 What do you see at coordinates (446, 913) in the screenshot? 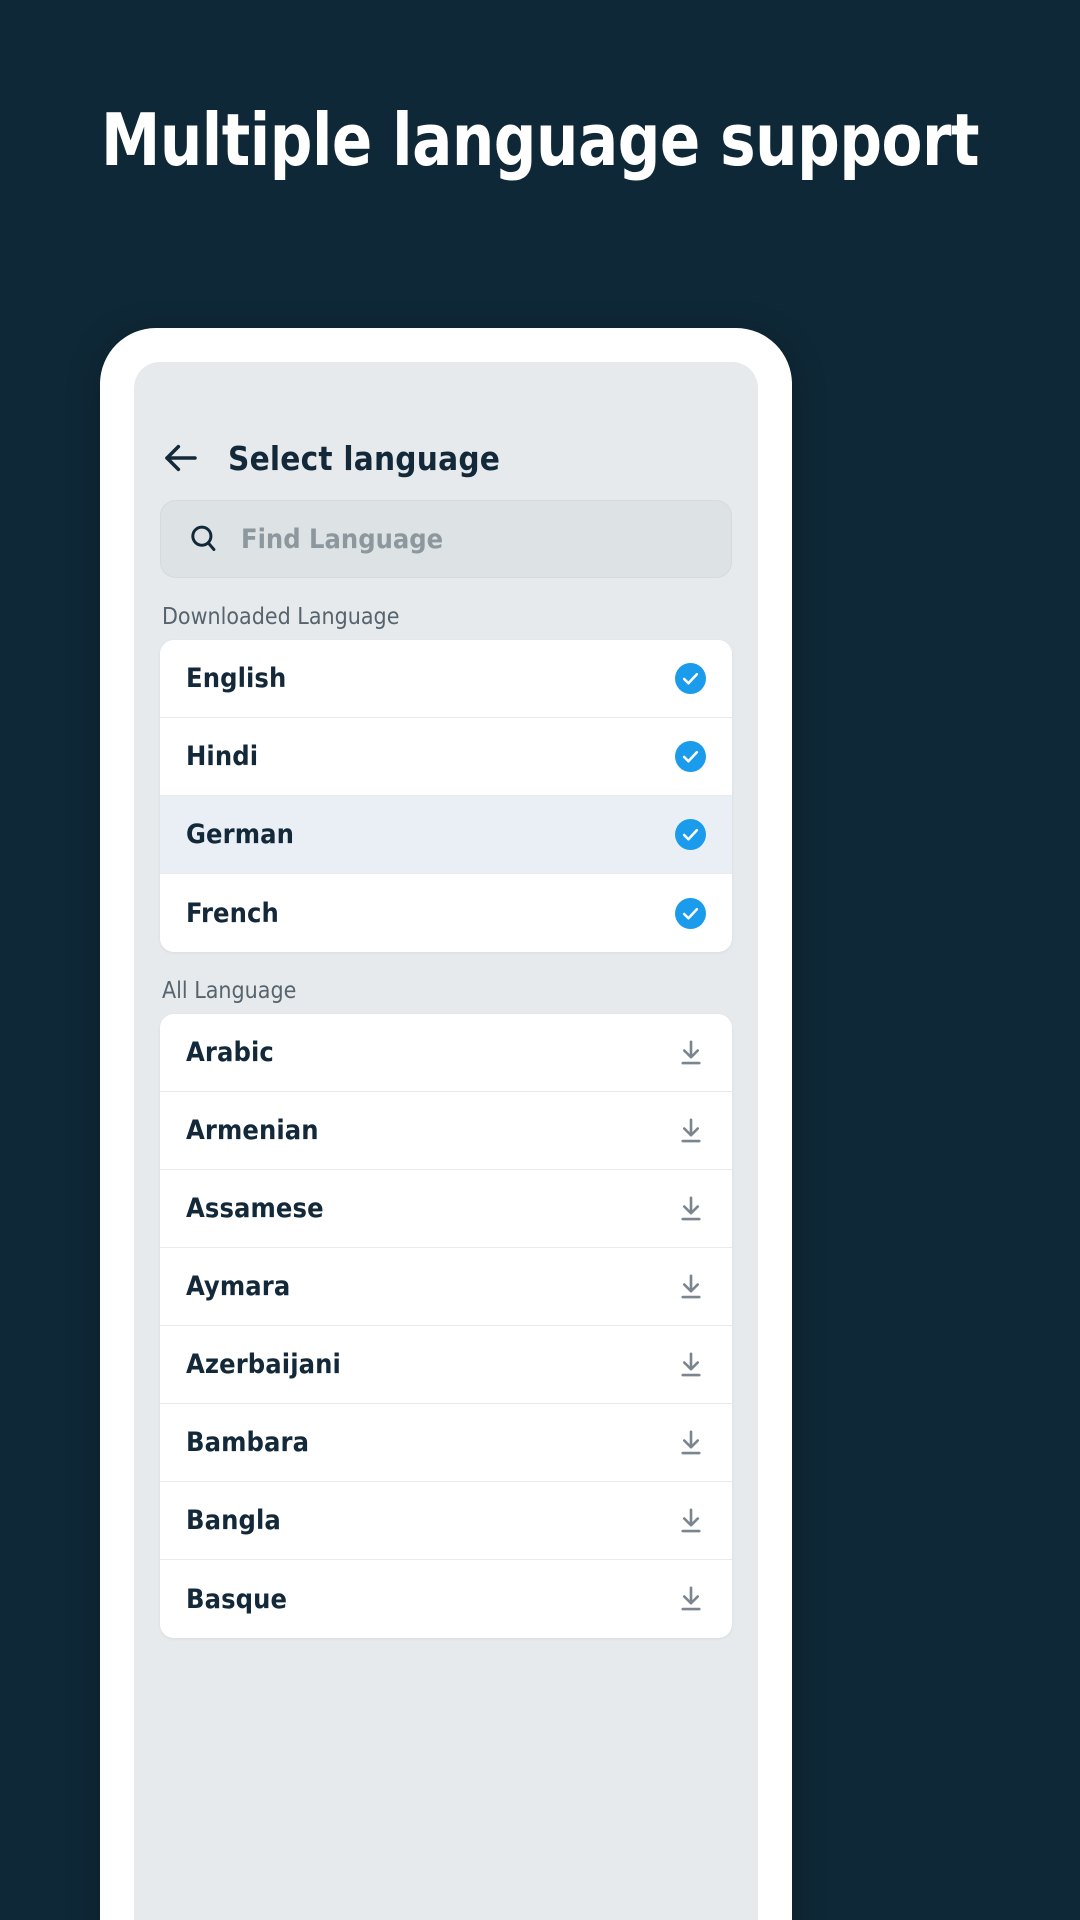
I see `language-row: French` at bounding box center [446, 913].